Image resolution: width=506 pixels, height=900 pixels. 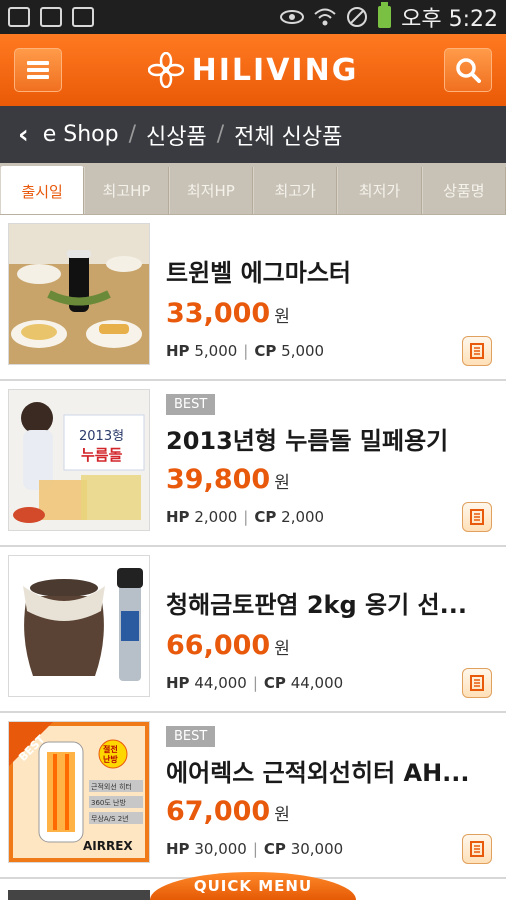 I want to click on product-title: 트윈벨 에그마스터, so click(x=329, y=270).